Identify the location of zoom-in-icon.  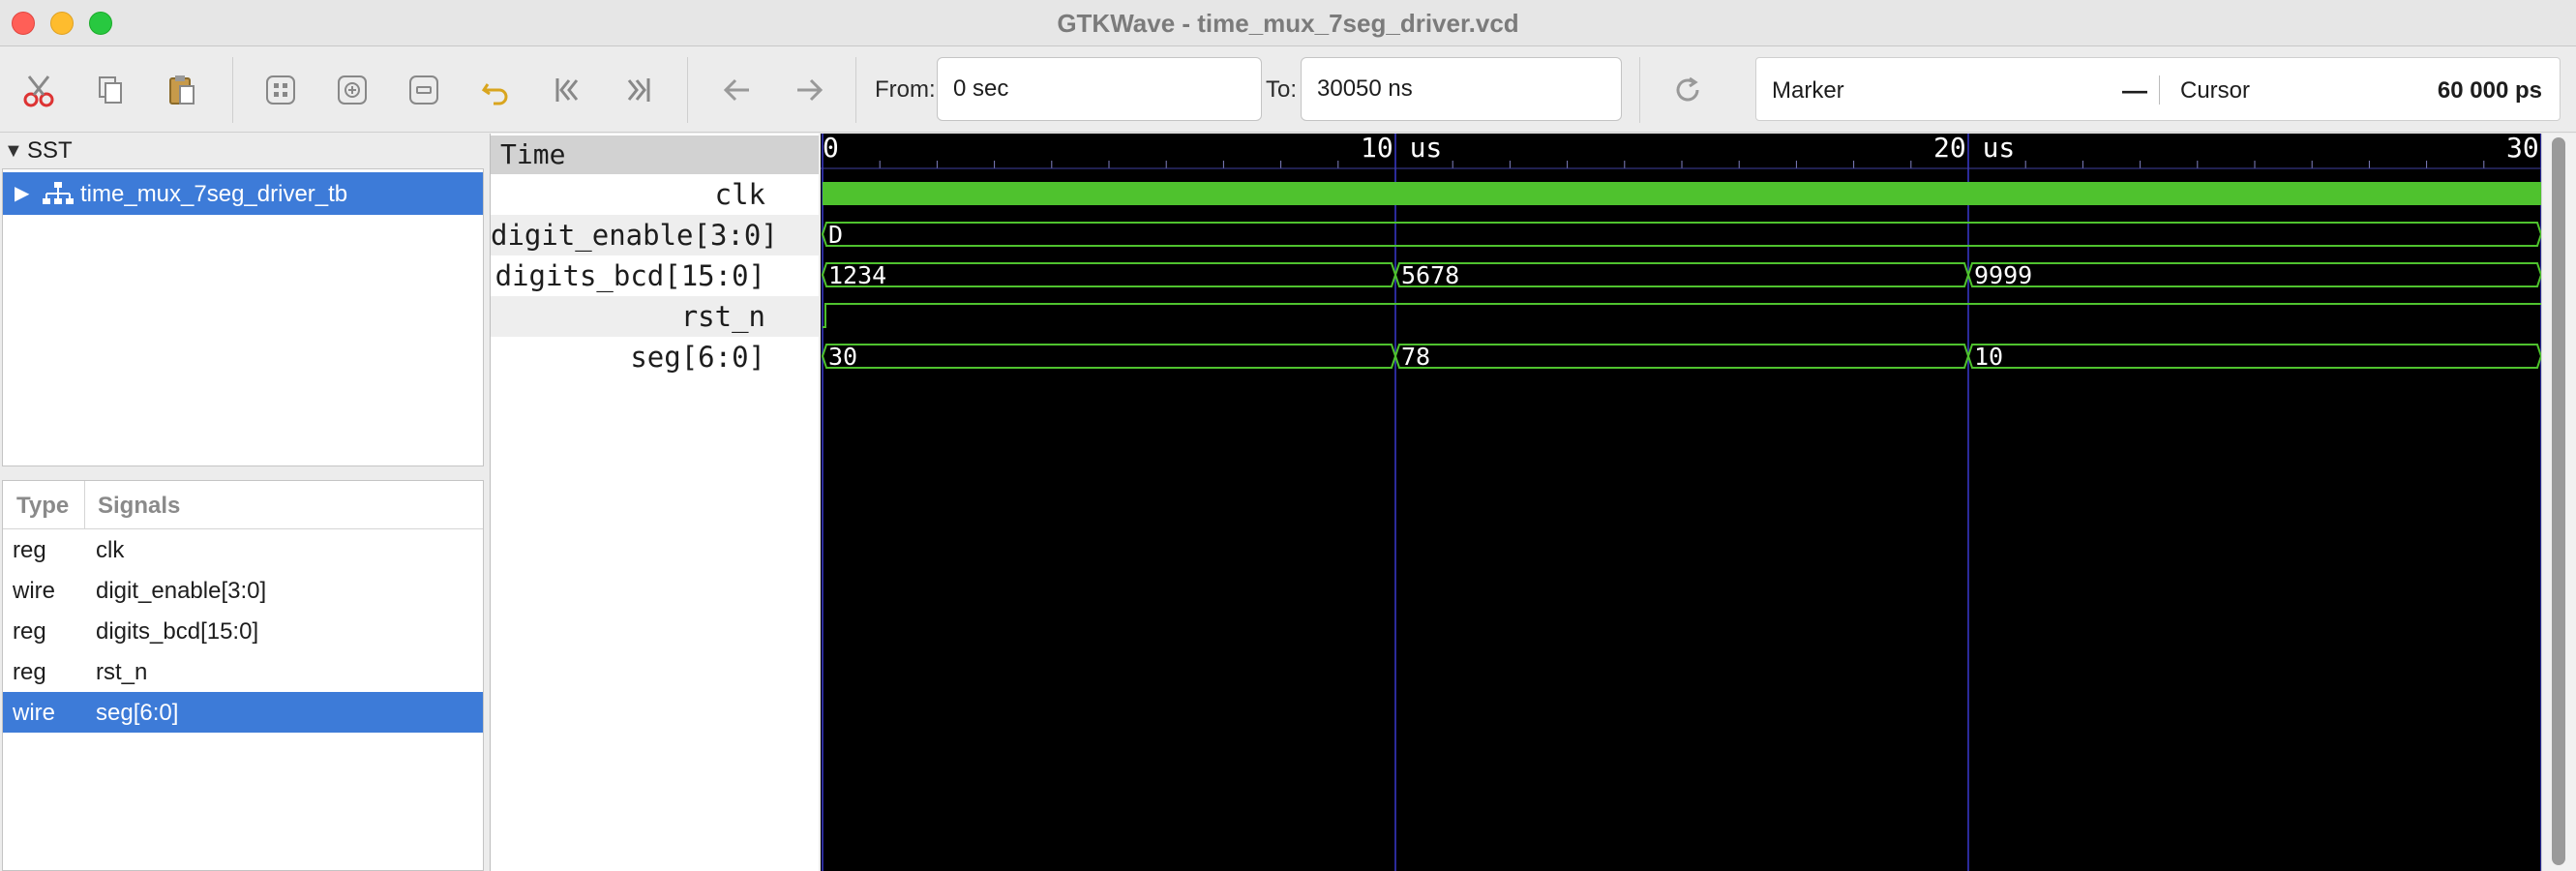
(352, 90).